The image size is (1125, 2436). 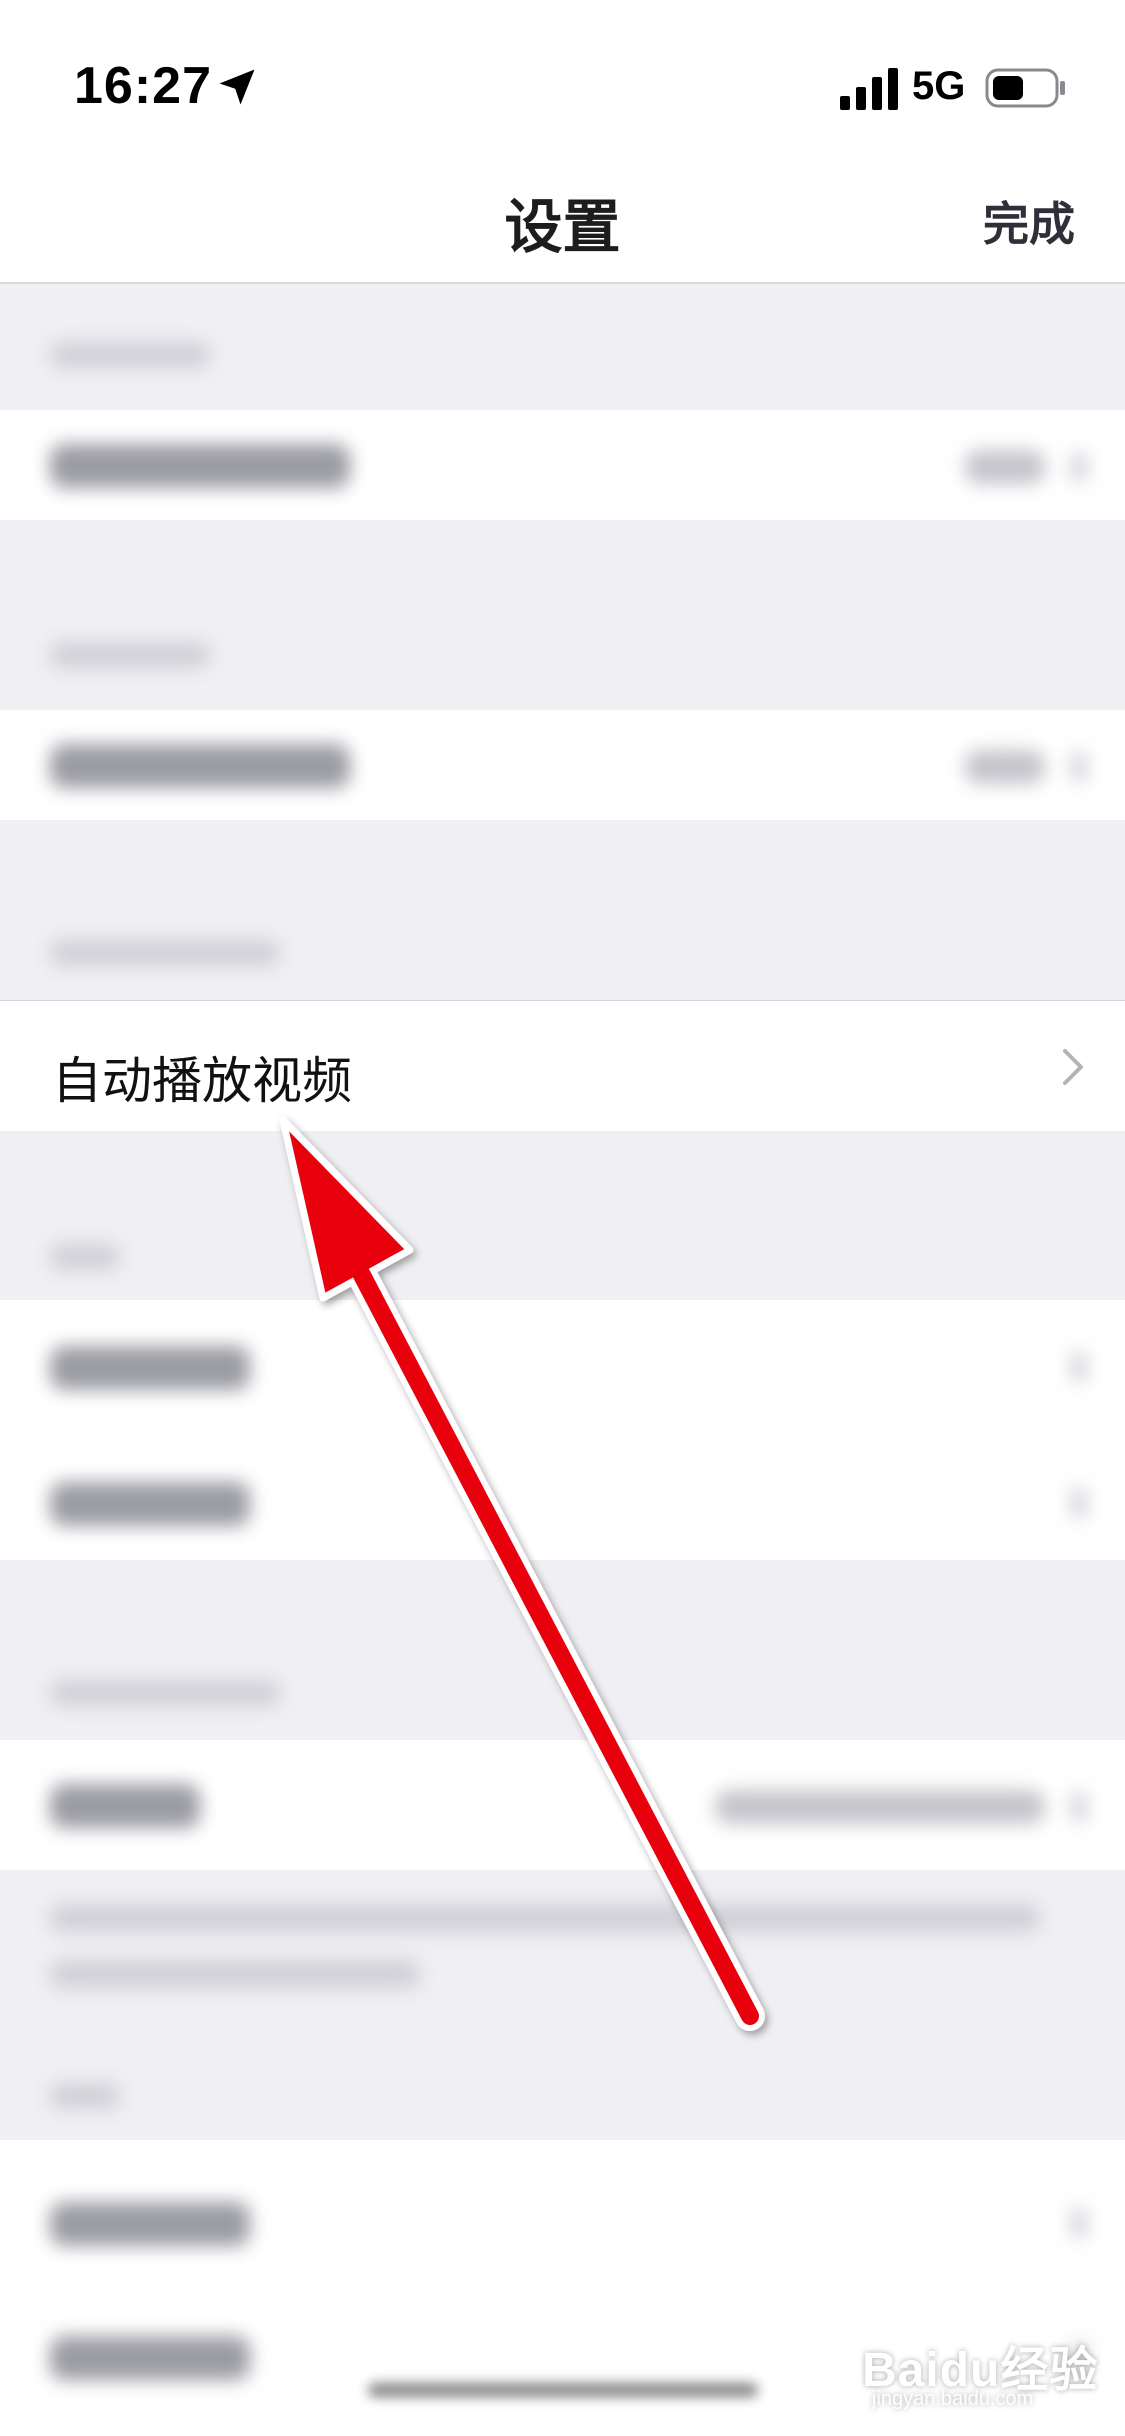 I want to click on battery-icon, so click(x=1025, y=88).